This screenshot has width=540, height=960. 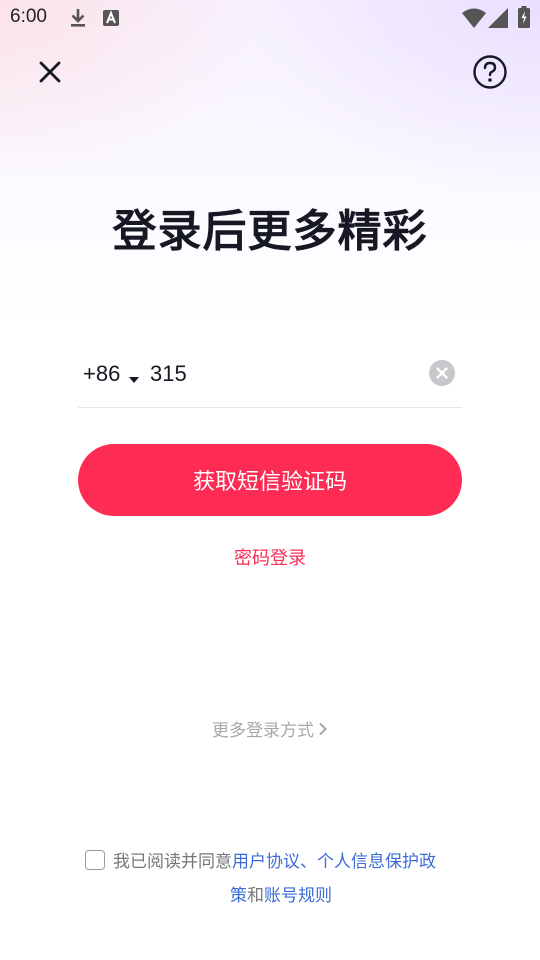 I want to click on agreement-checkbox, so click(x=95, y=860).